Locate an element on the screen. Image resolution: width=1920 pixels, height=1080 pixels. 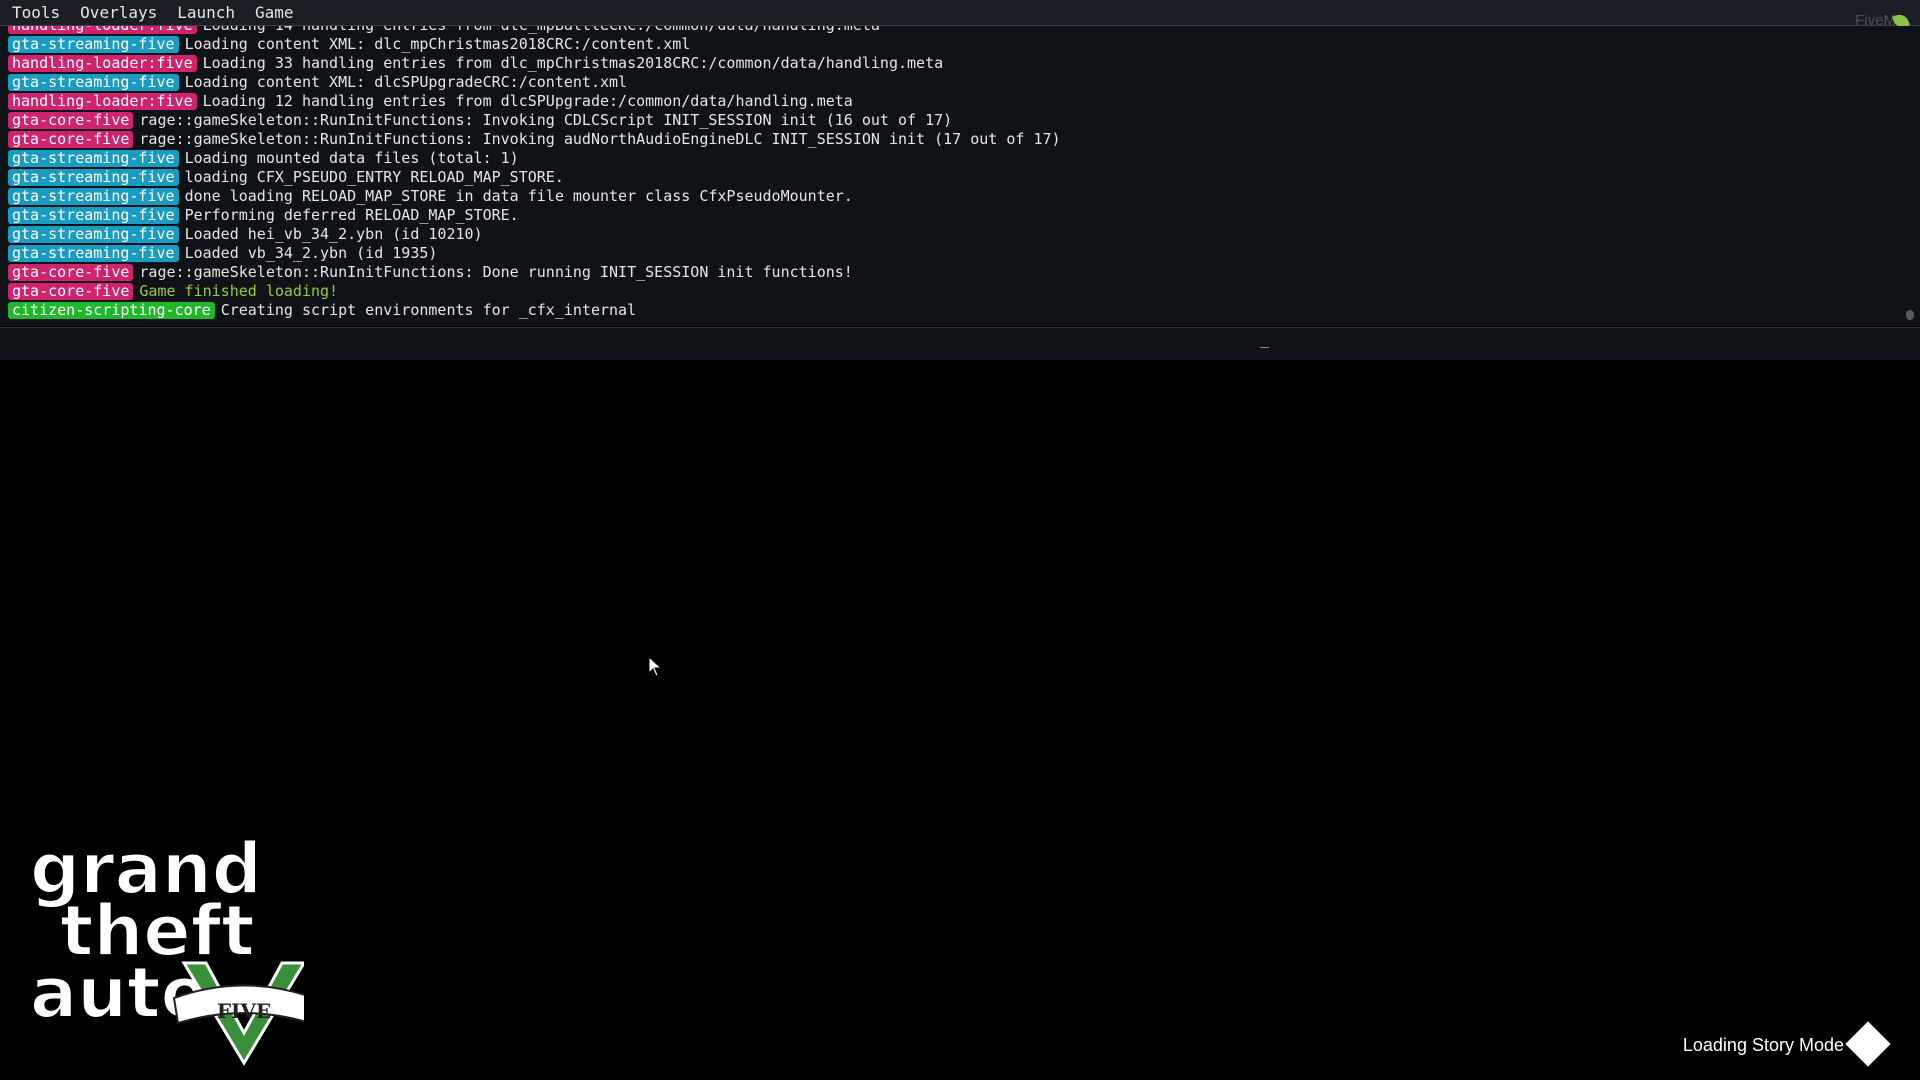
loading-status: Loading Story Mode is located at coordinates (1763, 1045).